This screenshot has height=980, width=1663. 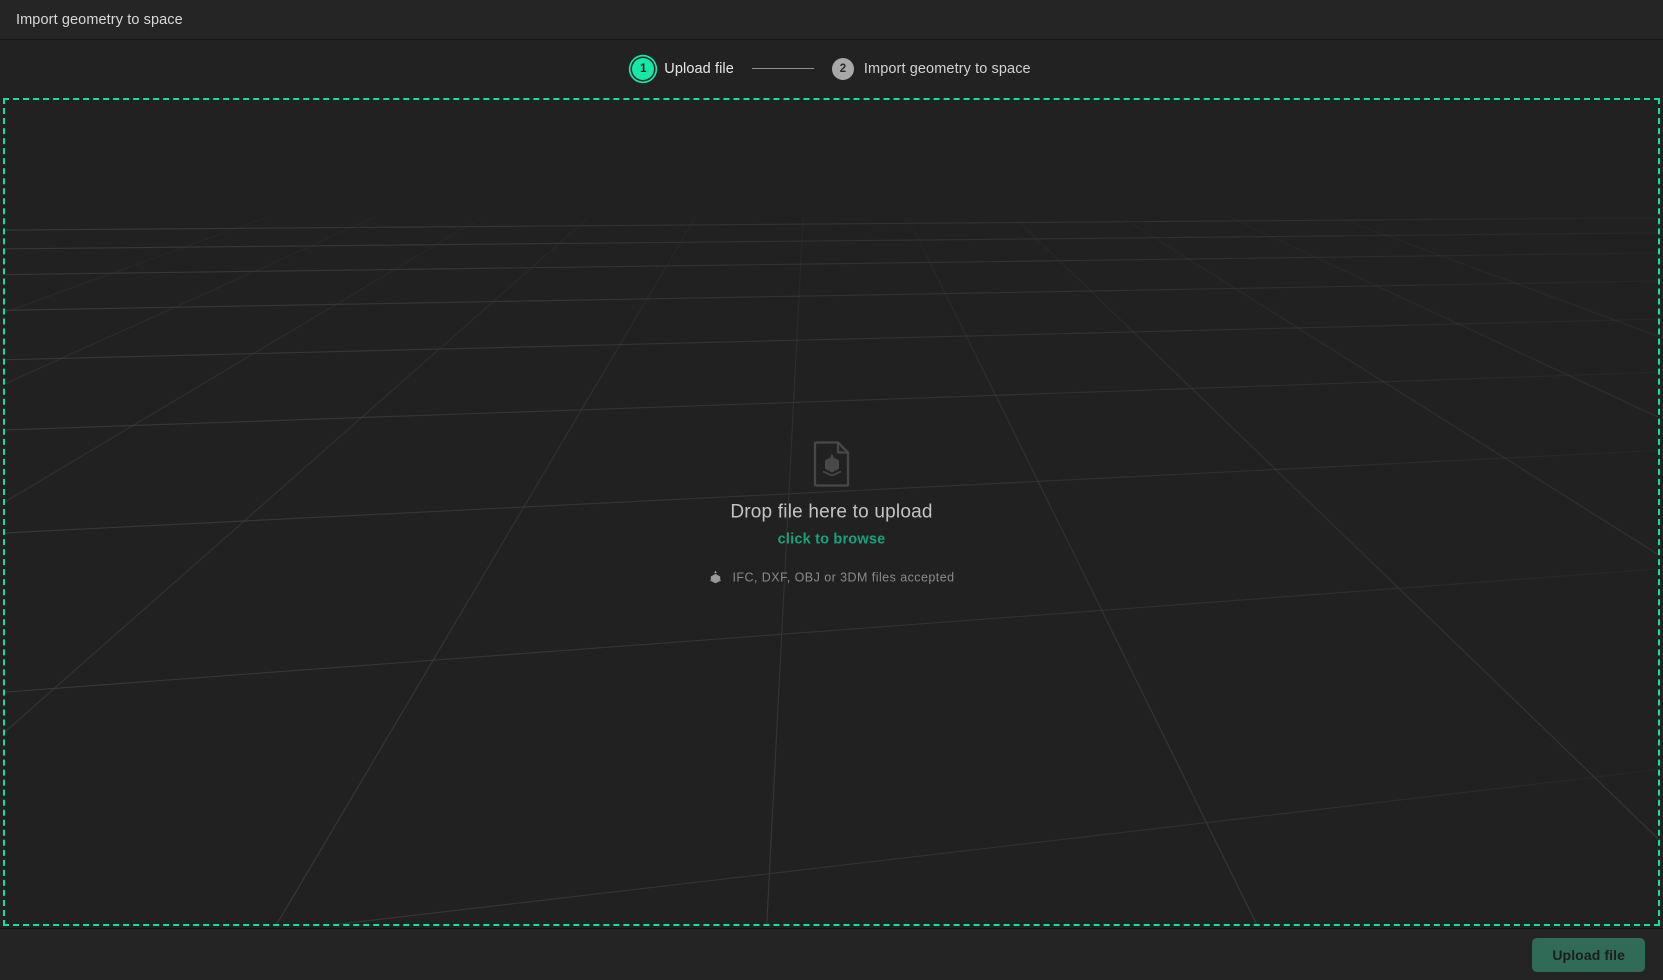 What do you see at coordinates (699, 68) in the screenshot?
I see `step-1-label: Upload file` at bounding box center [699, 68].